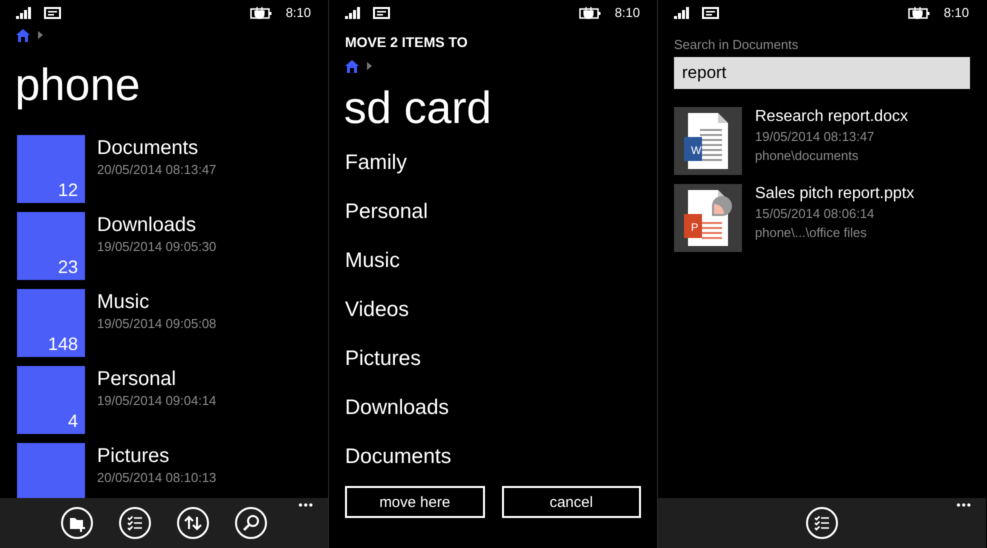 The image size is (987, 548). What do you see at coordinates (418, 108) in the screenshot?
I see `page-title: sd card` at bounding box center [418, 108].